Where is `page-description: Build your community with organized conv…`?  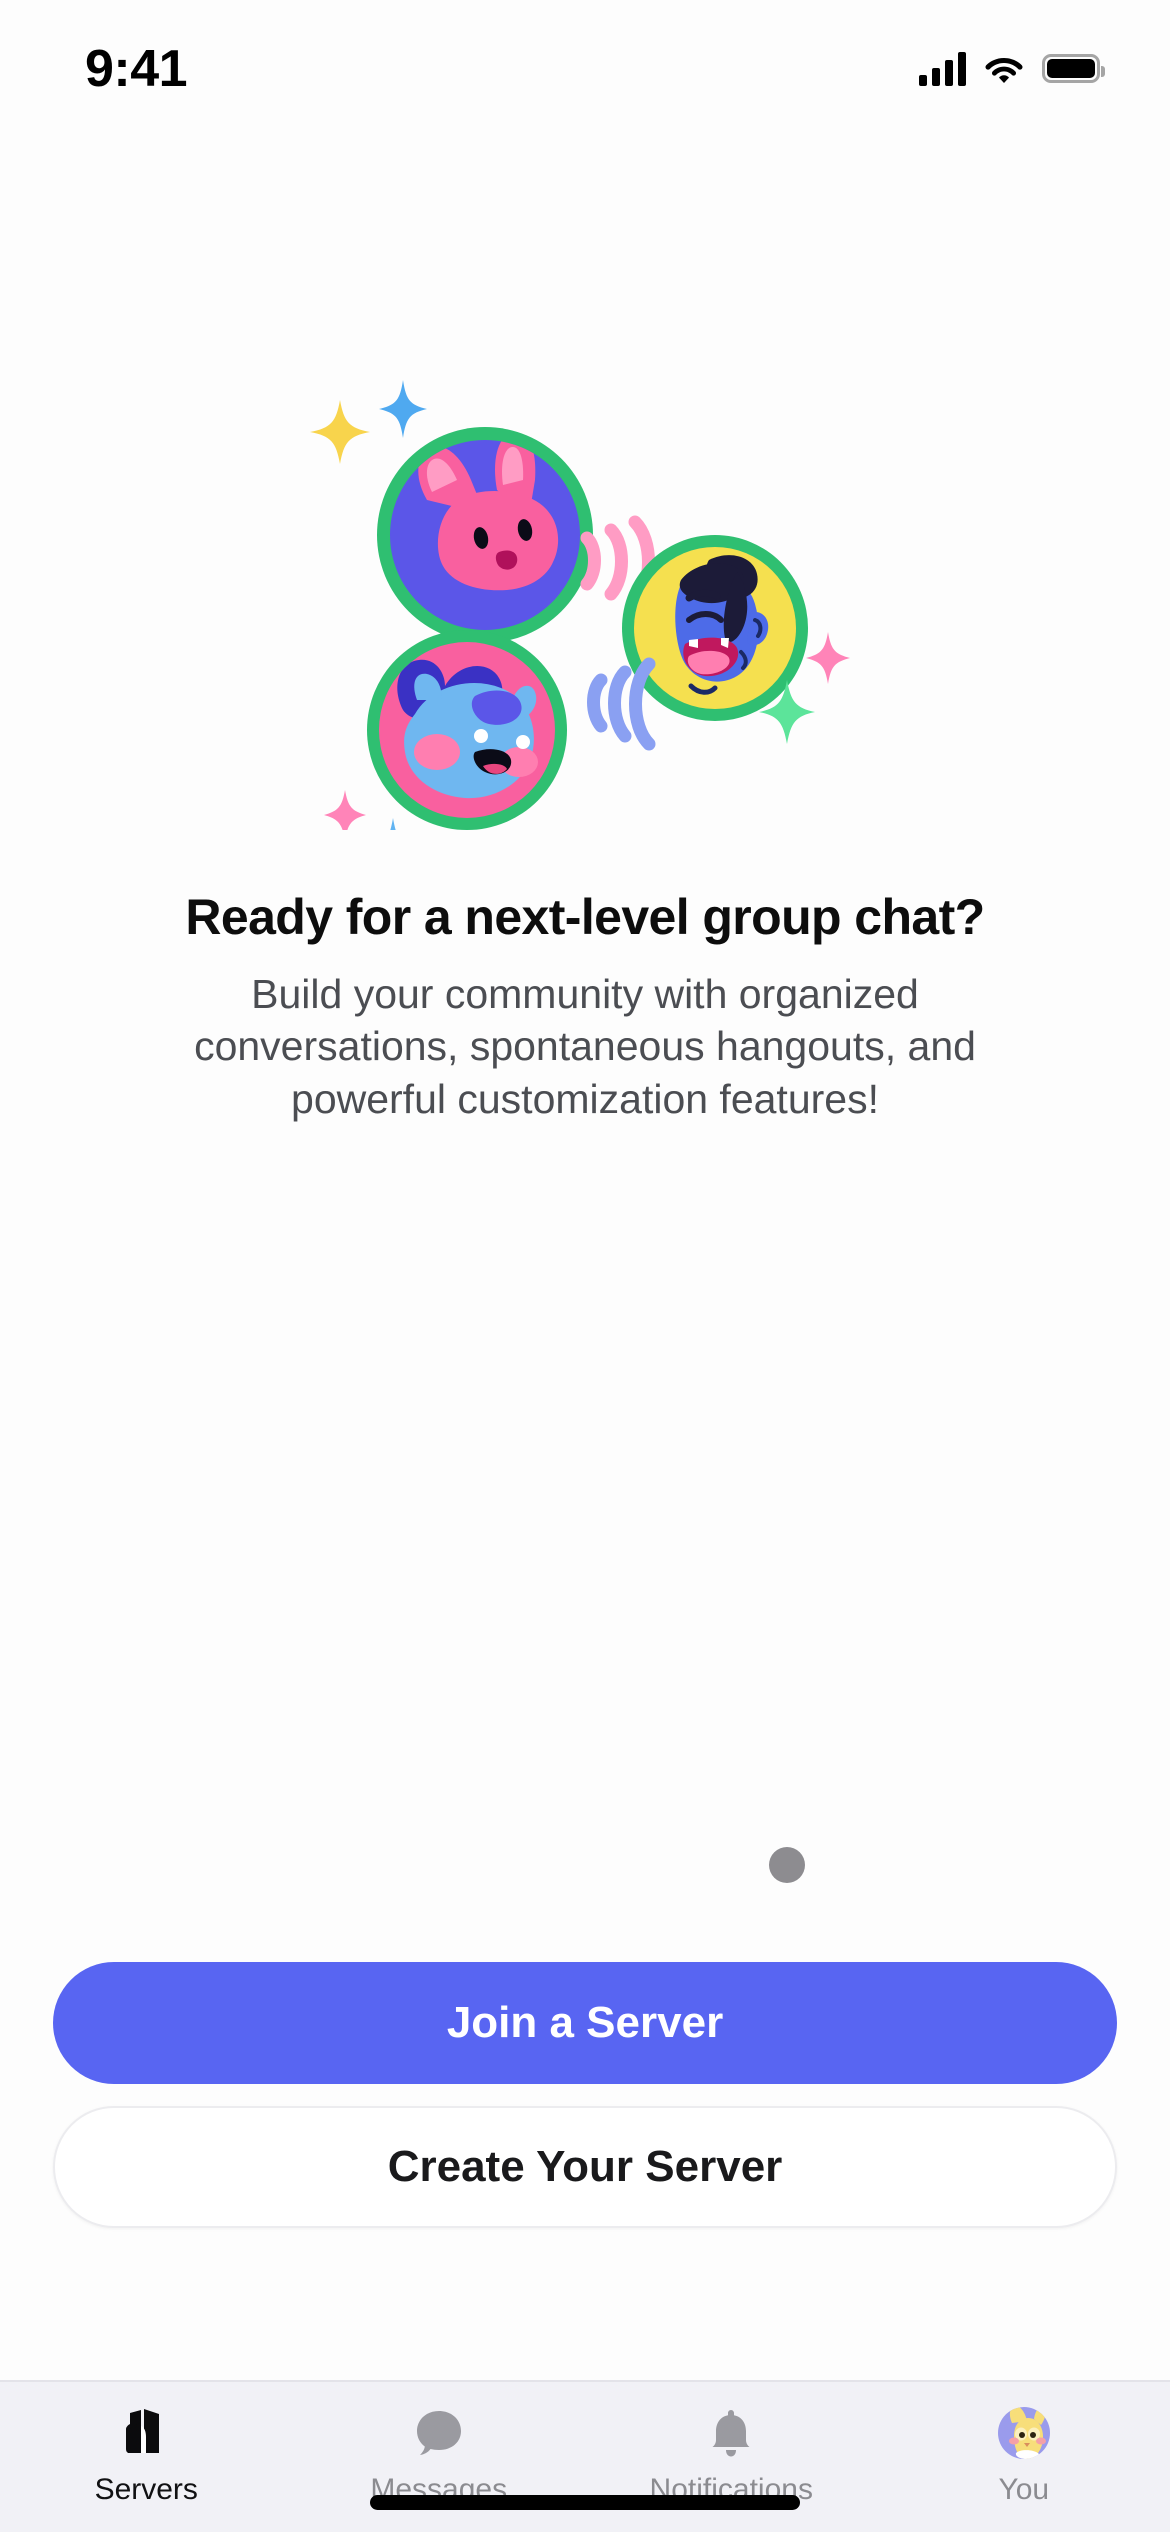
page-description: Build your community with organized conv… is located at coordinates (585, 1046).